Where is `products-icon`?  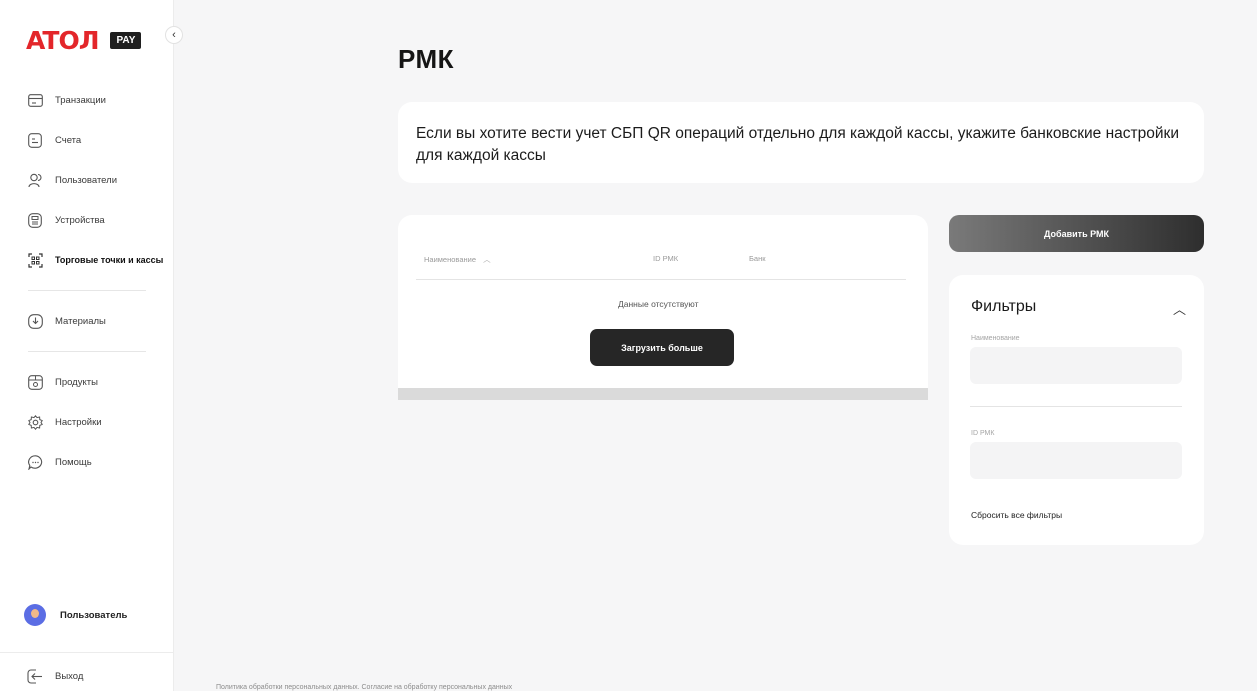 products-icon is located at coordinates (35, 382).